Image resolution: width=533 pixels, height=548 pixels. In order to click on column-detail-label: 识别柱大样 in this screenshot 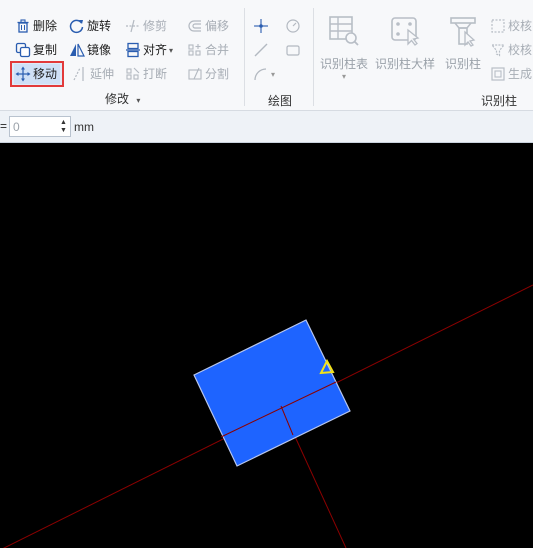, I will do `click(404, 64)`.